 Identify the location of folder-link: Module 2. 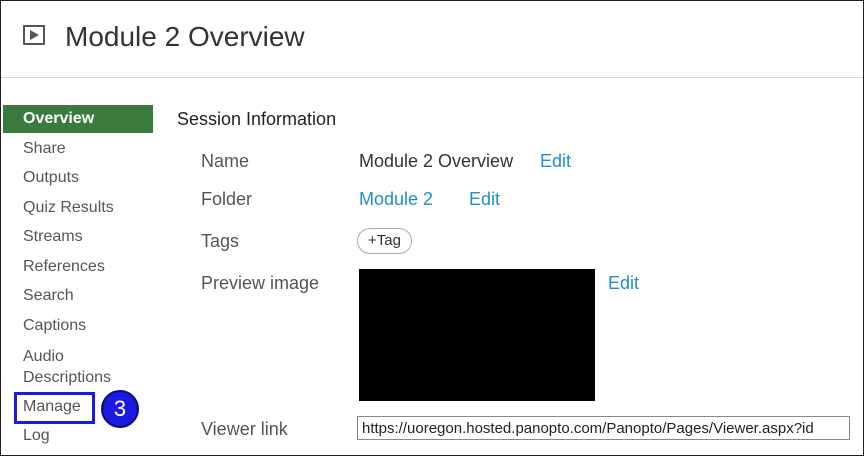
(396, 199).